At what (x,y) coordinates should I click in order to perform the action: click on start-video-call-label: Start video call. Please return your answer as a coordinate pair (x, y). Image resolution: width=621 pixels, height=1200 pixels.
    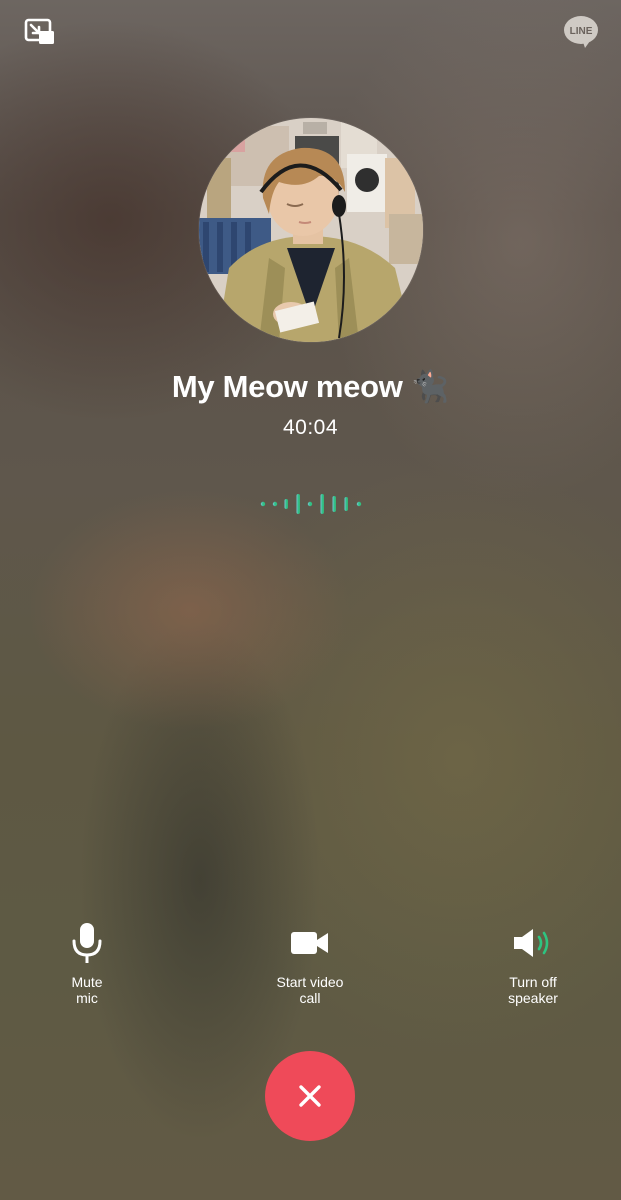
    Looking at the image, I should click on (310, 990).